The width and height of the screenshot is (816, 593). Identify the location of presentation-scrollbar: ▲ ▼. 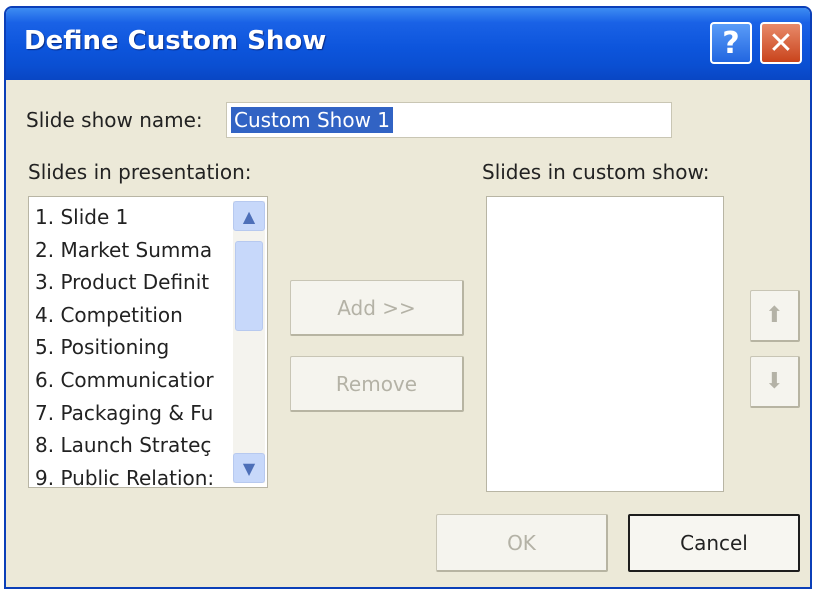
(249, 342).